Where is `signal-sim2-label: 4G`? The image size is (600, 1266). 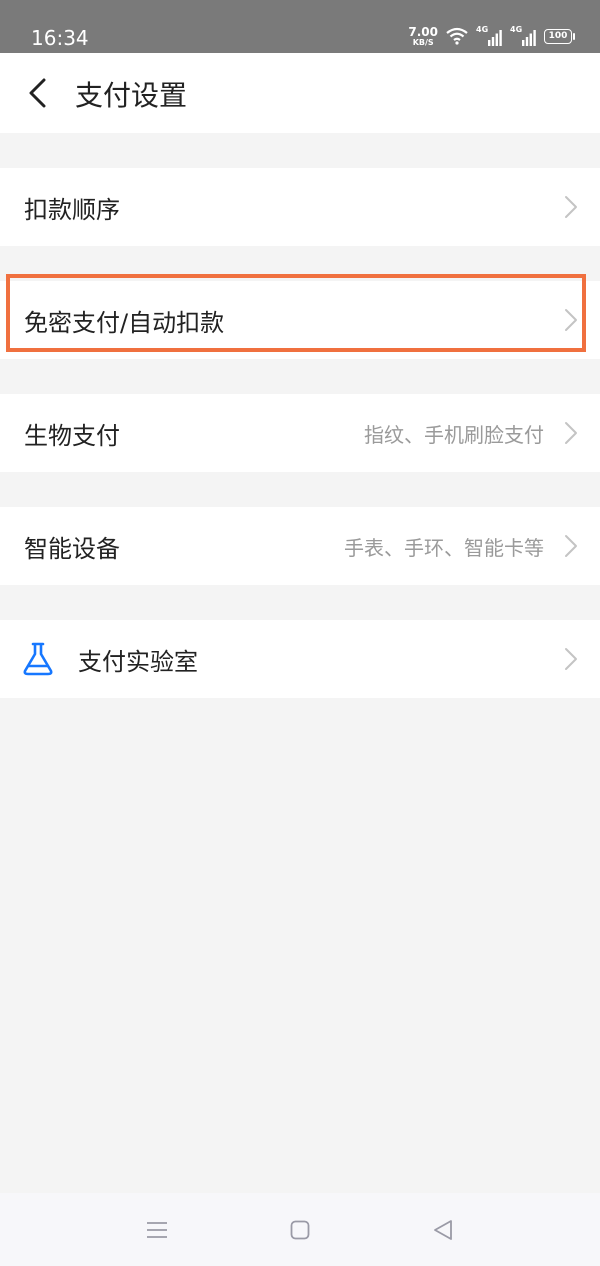 signal-sim2-label: 4G is located at coordinates (516, 29).